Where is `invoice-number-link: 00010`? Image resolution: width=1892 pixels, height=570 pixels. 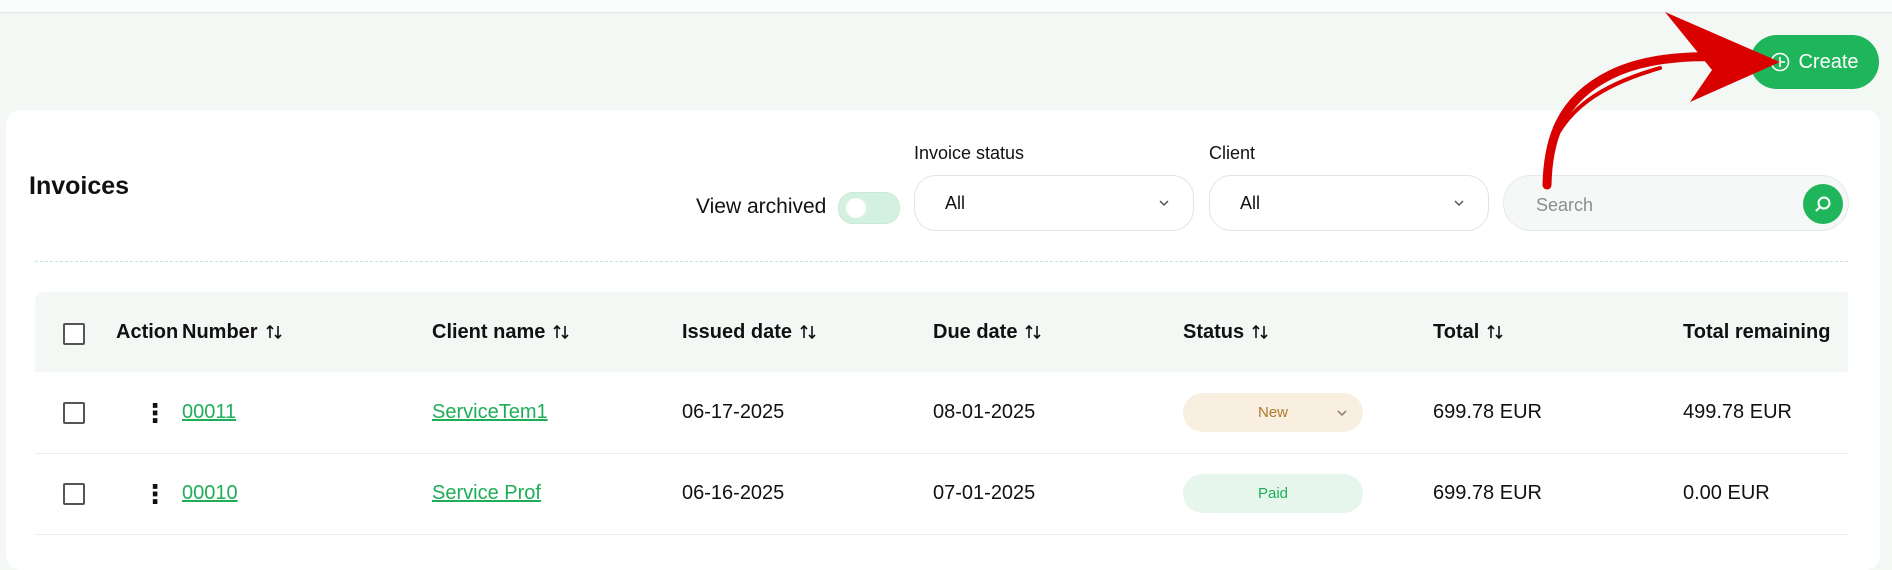
invoice-number-link: 00010 is located at coordinates (210, 493).